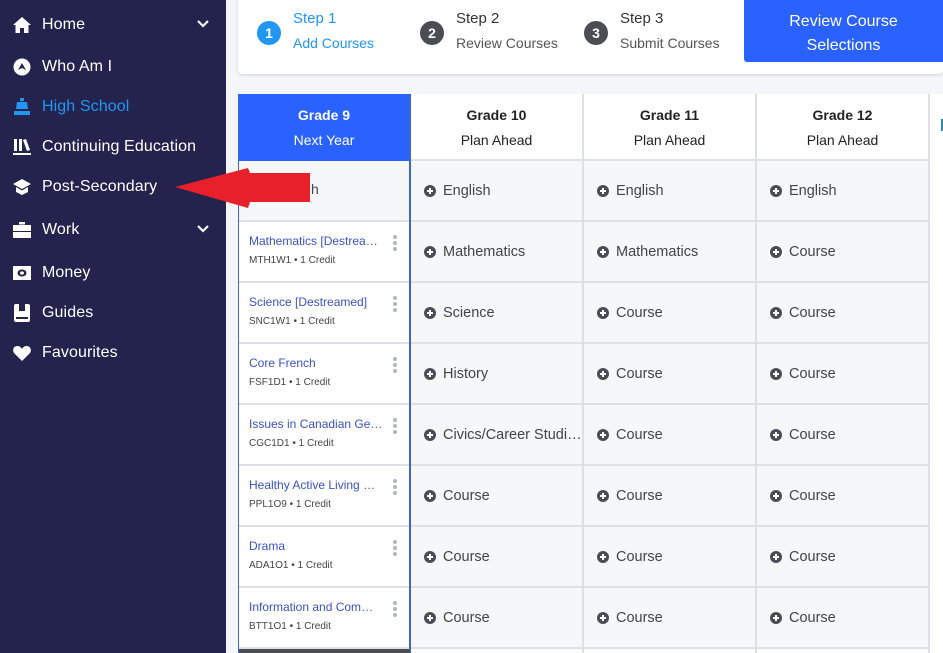 This screenshot has width=943, height=653. Describe the element at coordinates (113, 313) in the screenshot. I see `sidebar-item-guides: Guides` at that location.